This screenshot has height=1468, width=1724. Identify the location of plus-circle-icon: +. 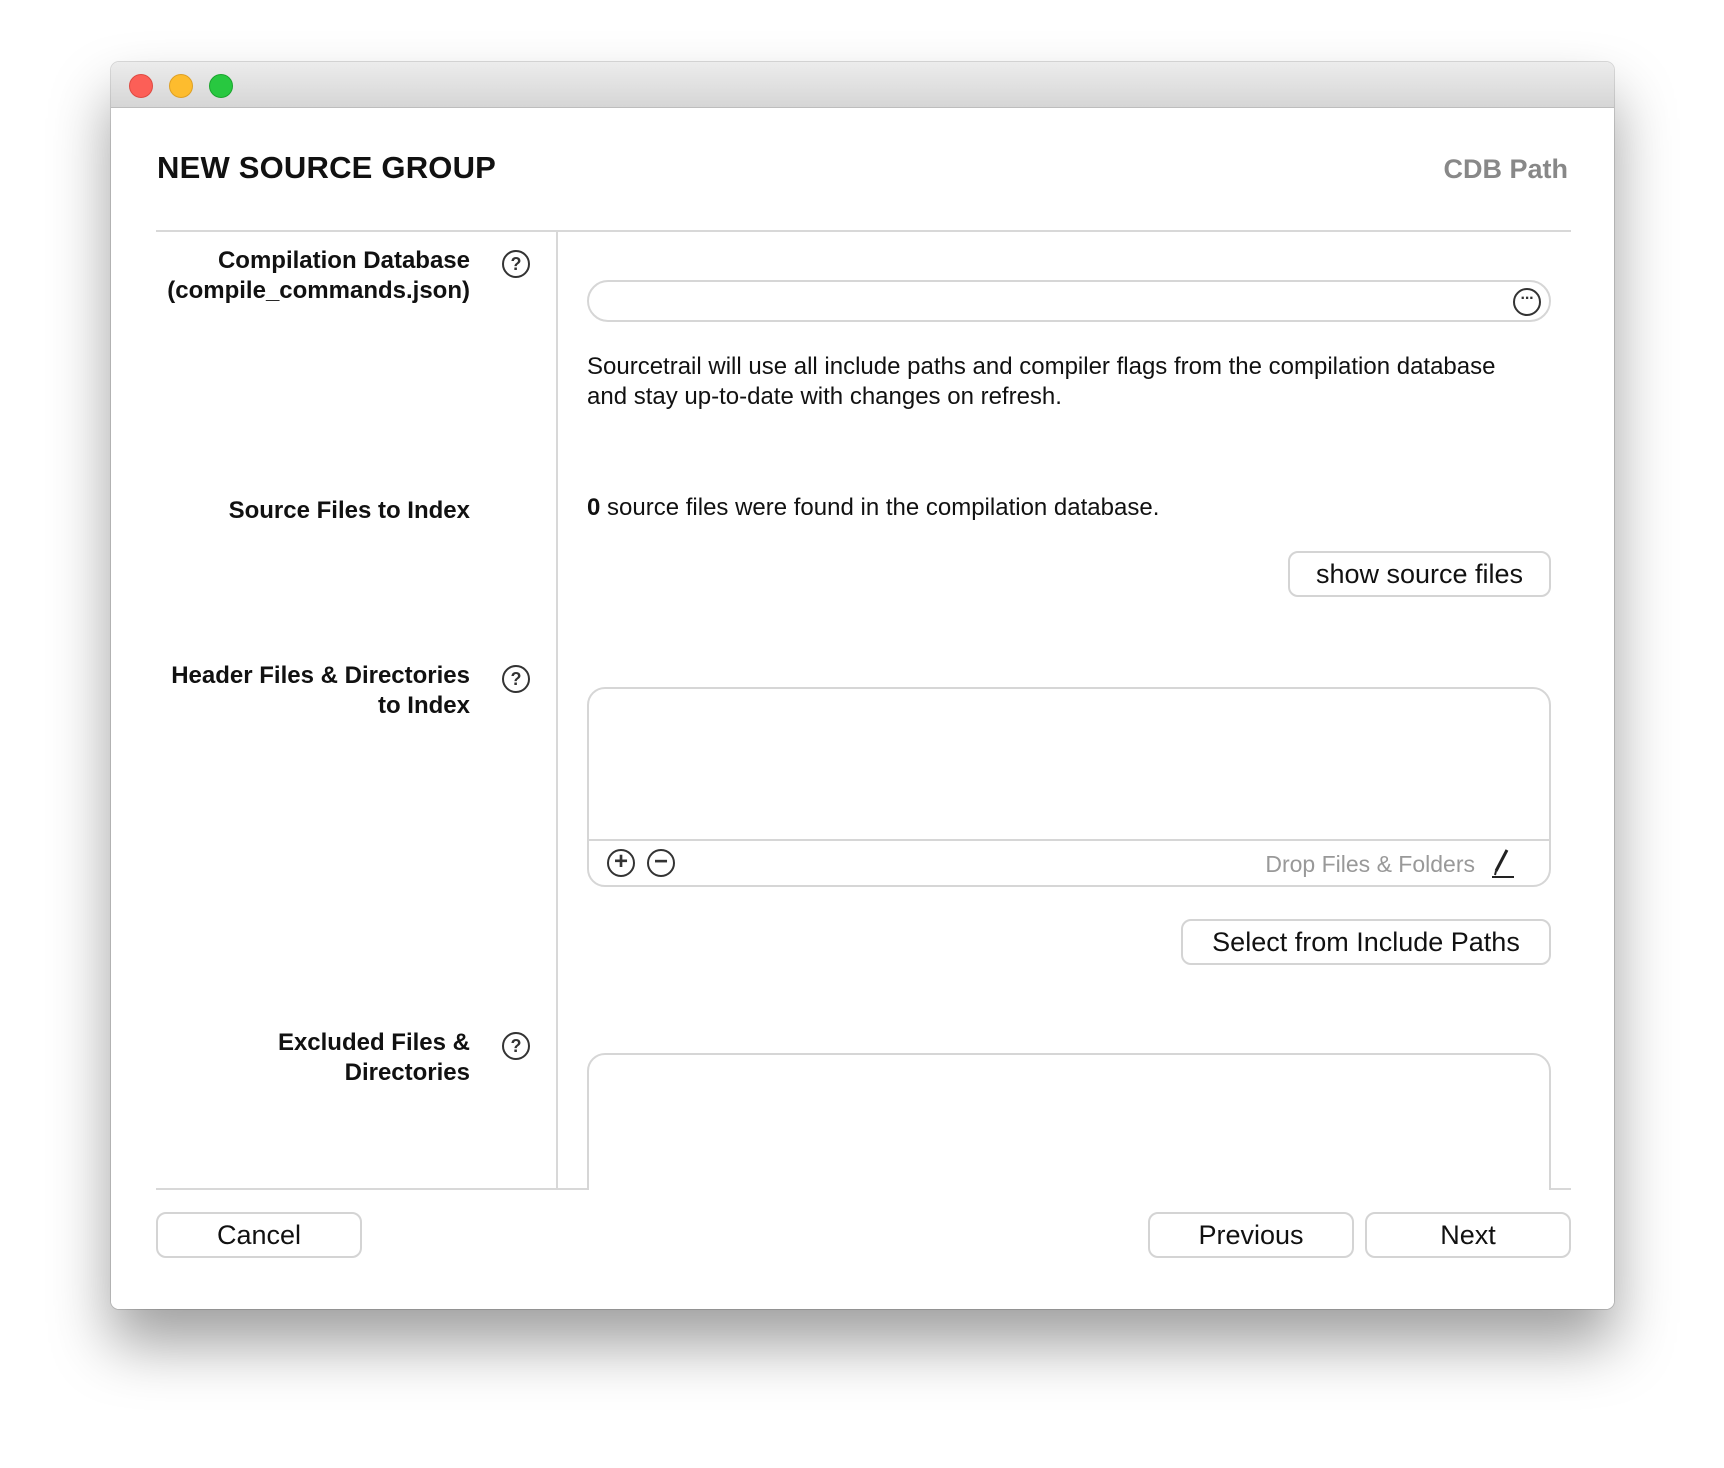
(621, 863).